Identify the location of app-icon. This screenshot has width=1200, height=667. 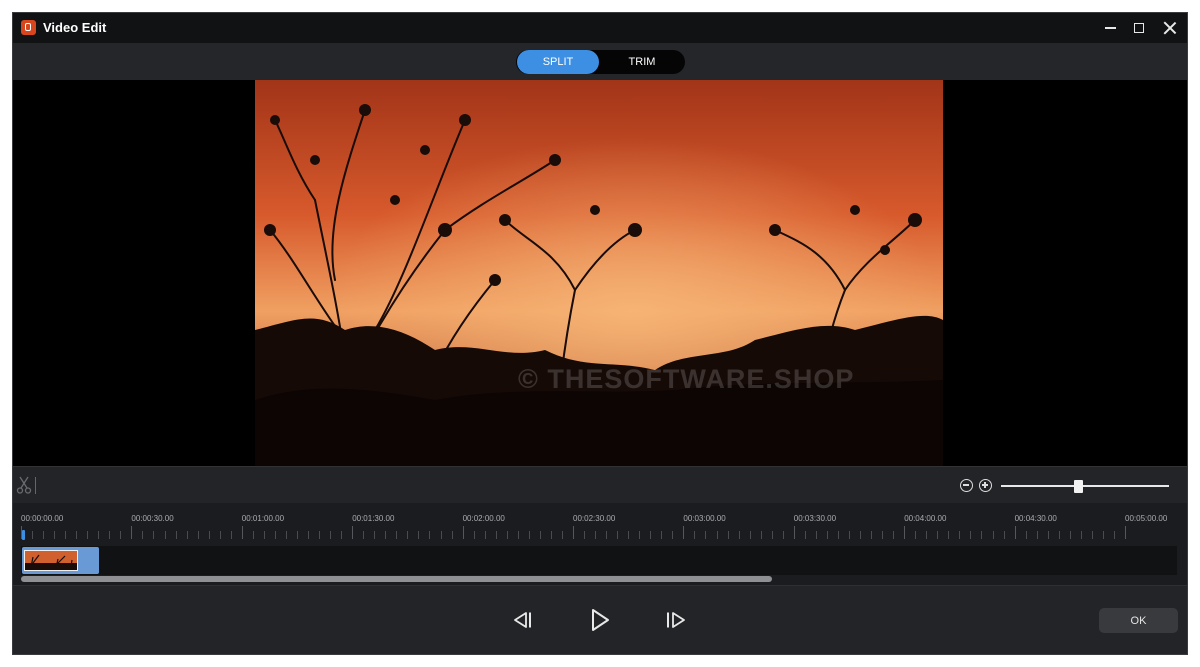
(28, 27).